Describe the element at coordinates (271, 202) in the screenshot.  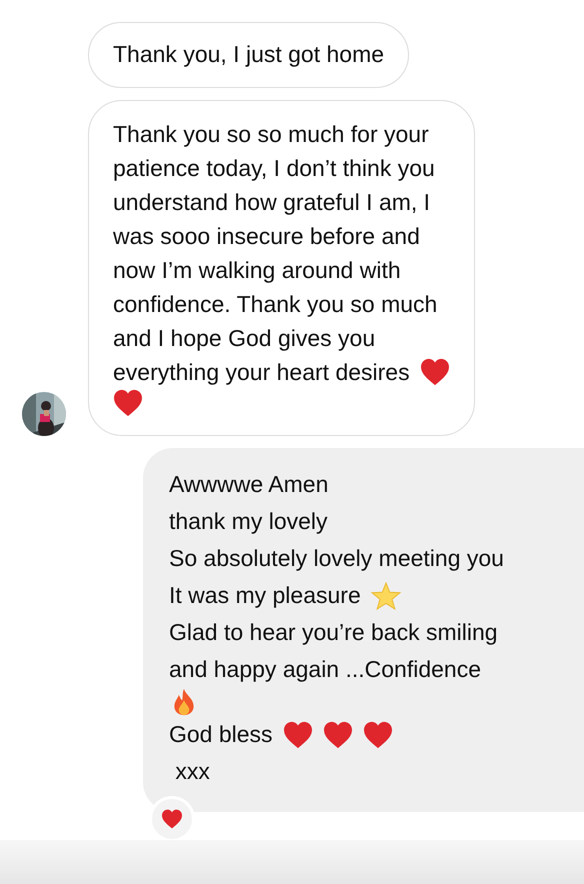
I see `message-line: understand how grateful I am, I` at that location.